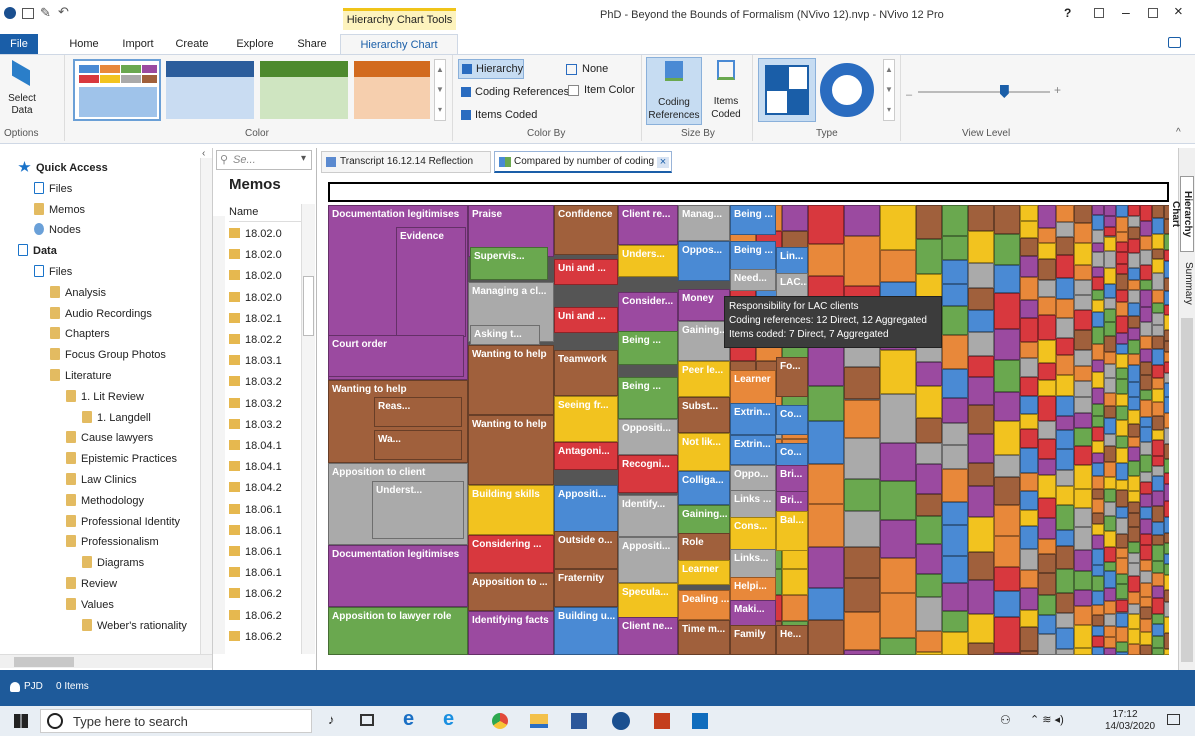 The height and width of the screenshot is (736, 1195). Describe the element at coordinates (500, 721) in the screenshot. I see `chrome-icon` at that location.